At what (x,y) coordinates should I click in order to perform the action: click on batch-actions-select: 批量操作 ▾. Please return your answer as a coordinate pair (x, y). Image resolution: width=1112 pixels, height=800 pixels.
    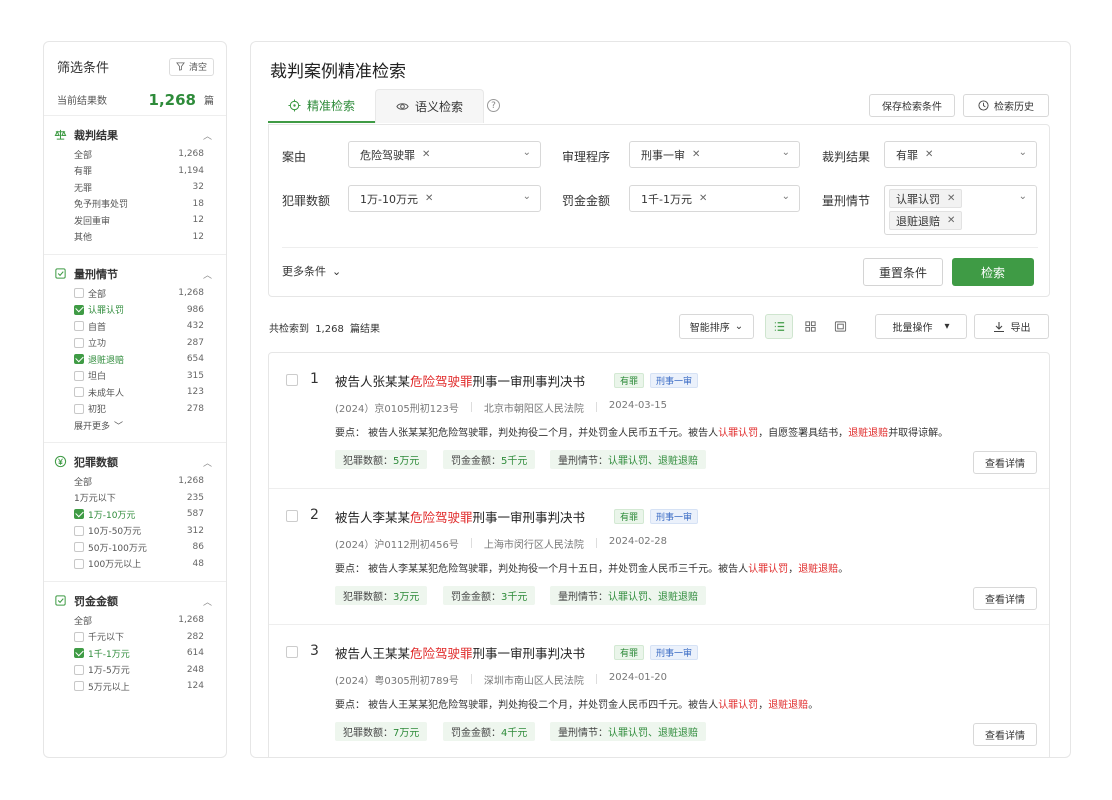
    Looking at the image, I should click on (921, 326).